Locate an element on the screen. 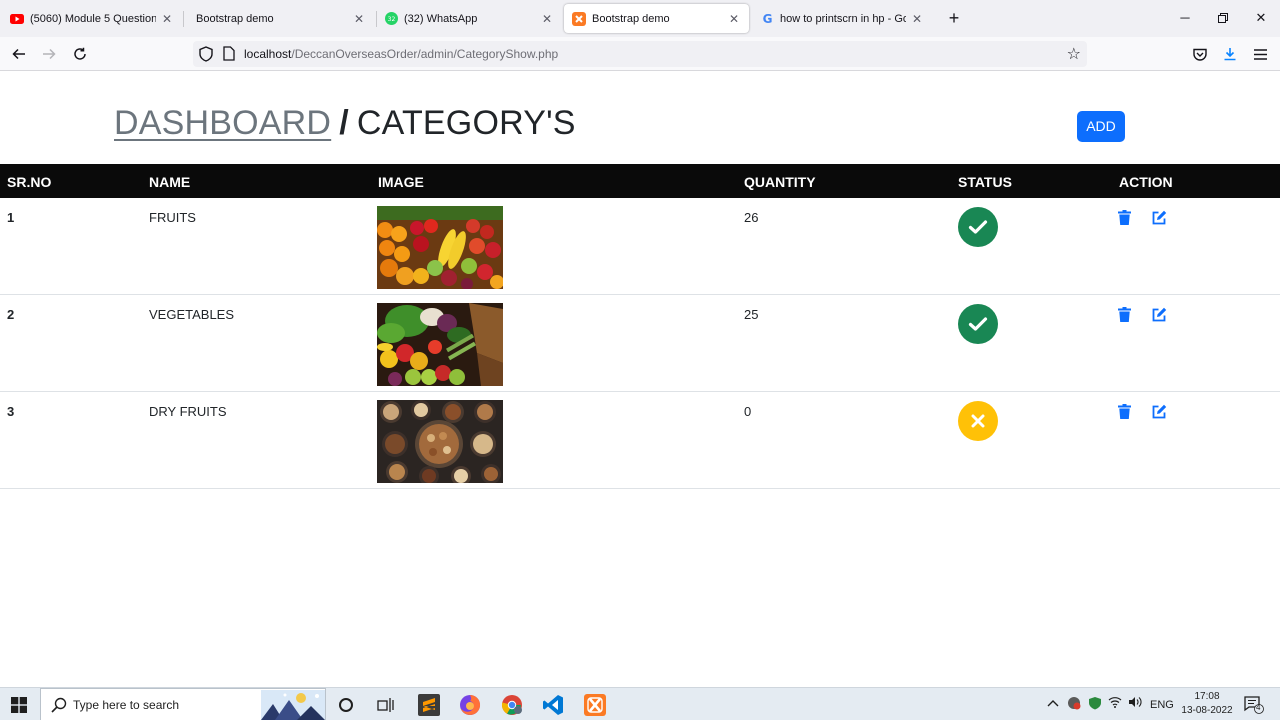 The height and width of the screenshot is (720, 1280). table-row: 2 VEGETABLES 25 is located at coordinates (640, 343).